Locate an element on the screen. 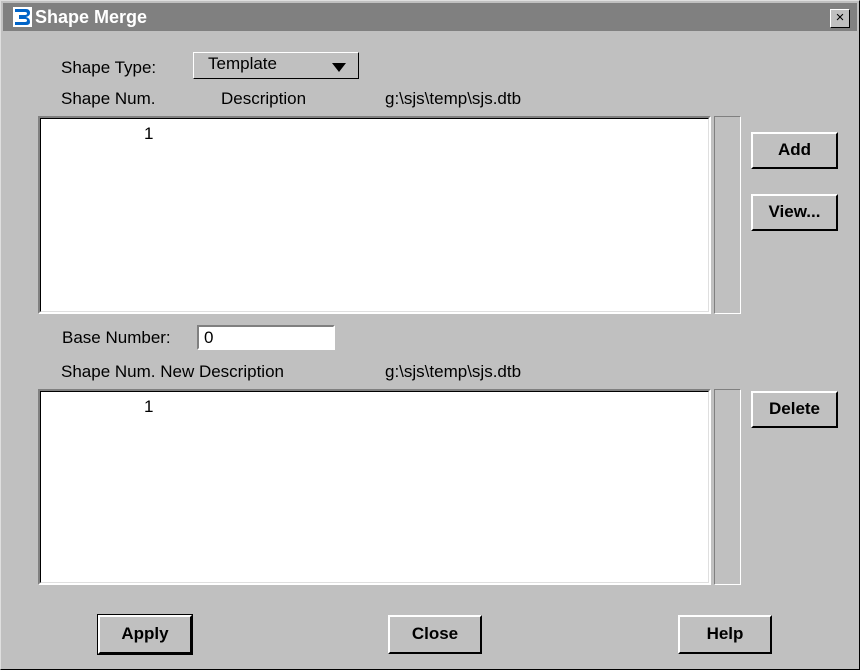  close-window-button: × is located at coordinates (840, 18).